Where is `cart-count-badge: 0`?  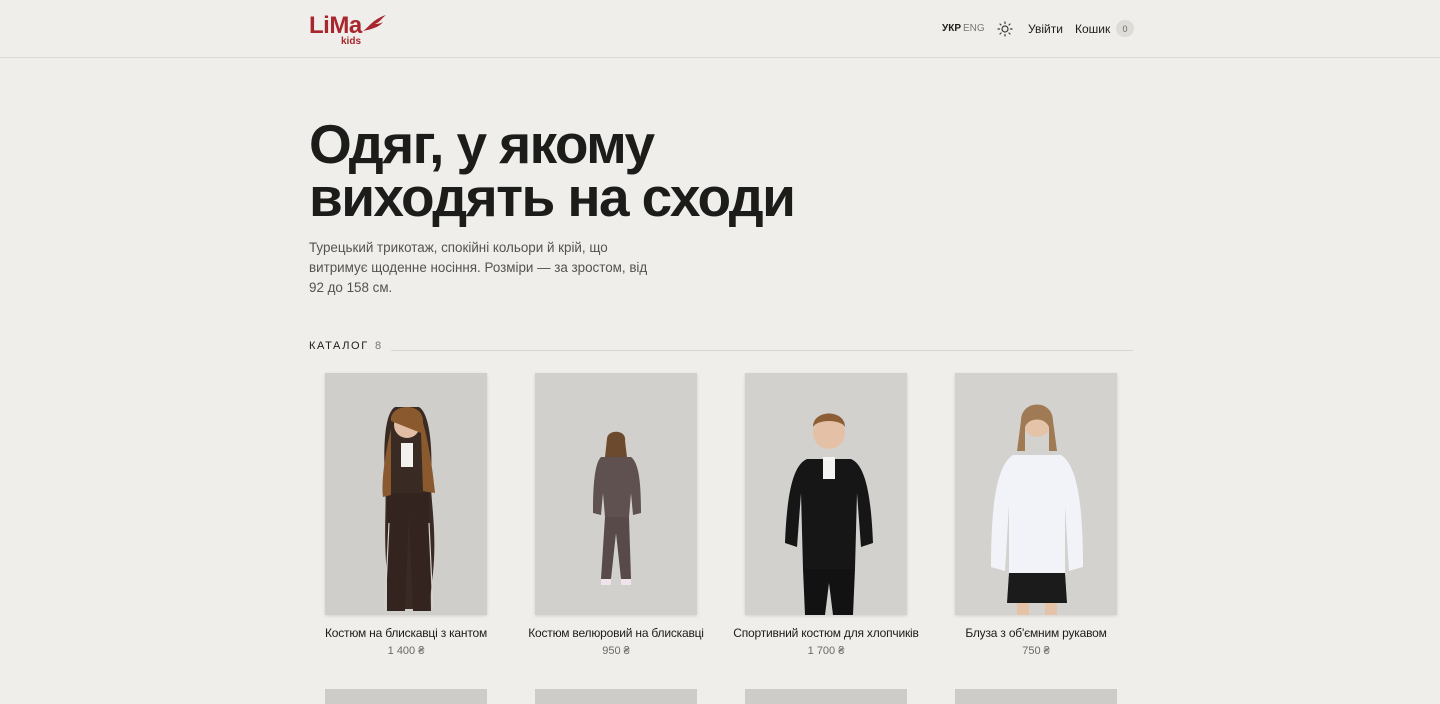 cart-count-badge: 0 is located at coordinates (1125, 28).